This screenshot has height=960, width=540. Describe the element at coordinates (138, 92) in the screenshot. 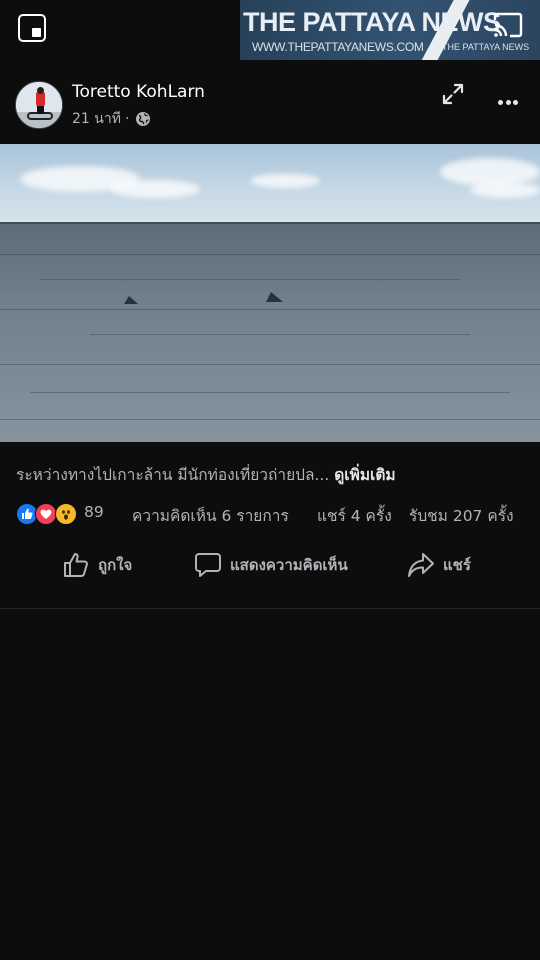

I see `author-name: Toretto KohLarn` at that location.